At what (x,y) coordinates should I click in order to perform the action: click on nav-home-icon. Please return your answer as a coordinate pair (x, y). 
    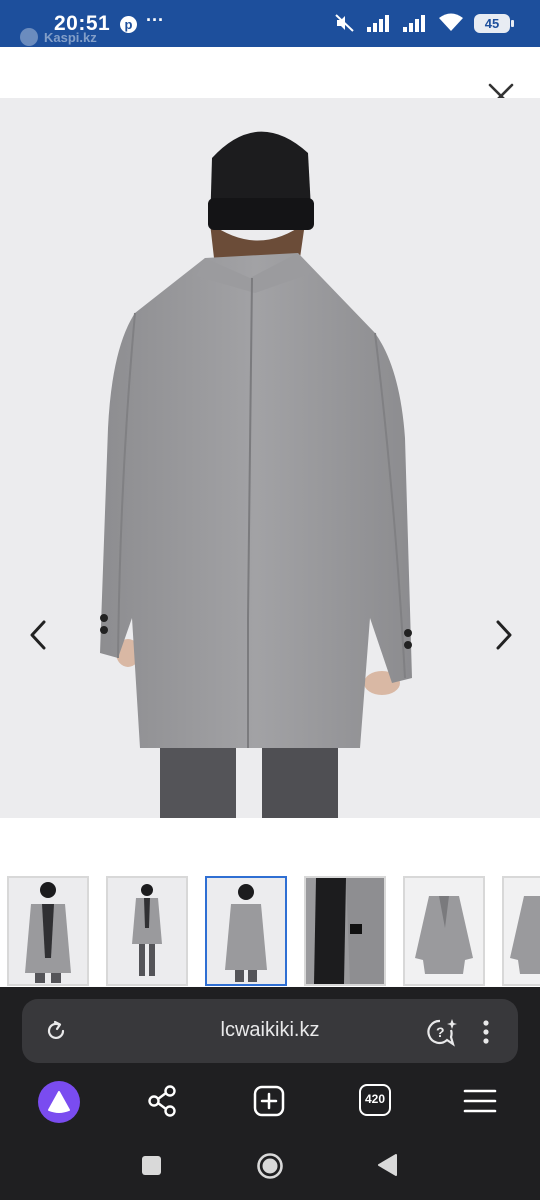
    Looking at the image, I should click on (270, 1166).